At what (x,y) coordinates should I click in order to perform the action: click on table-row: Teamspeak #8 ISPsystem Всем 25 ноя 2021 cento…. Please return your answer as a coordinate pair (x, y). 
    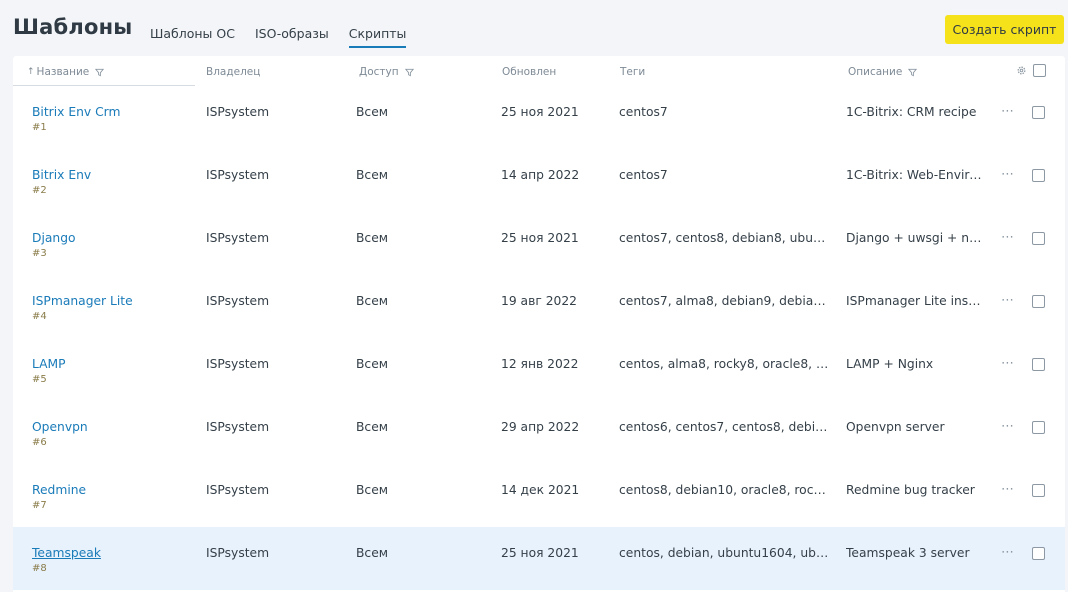
    Looking at the image, I should click on (539, 558).